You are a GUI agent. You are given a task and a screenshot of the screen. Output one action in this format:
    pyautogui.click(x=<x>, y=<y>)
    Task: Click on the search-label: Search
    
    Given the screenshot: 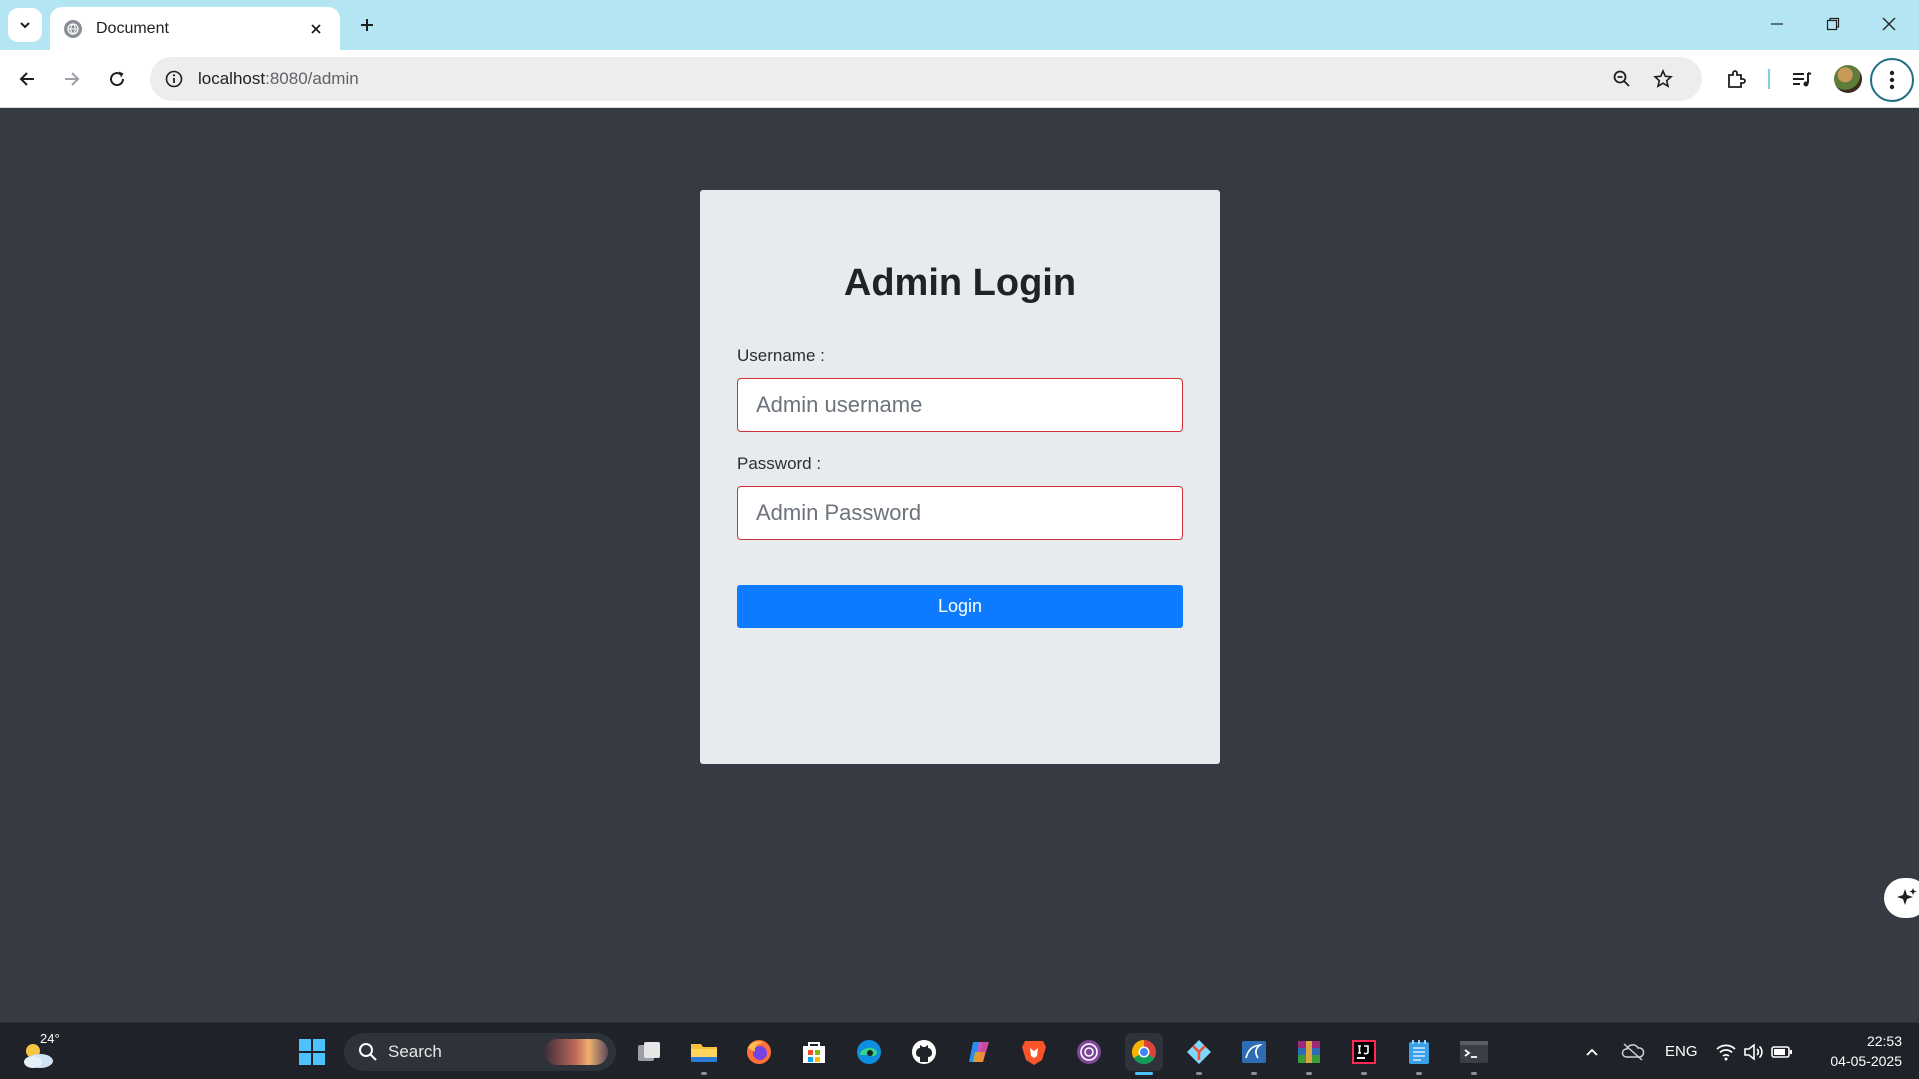 What is the action you would take?
    pyautogui.click(x=415, y=1051)
    